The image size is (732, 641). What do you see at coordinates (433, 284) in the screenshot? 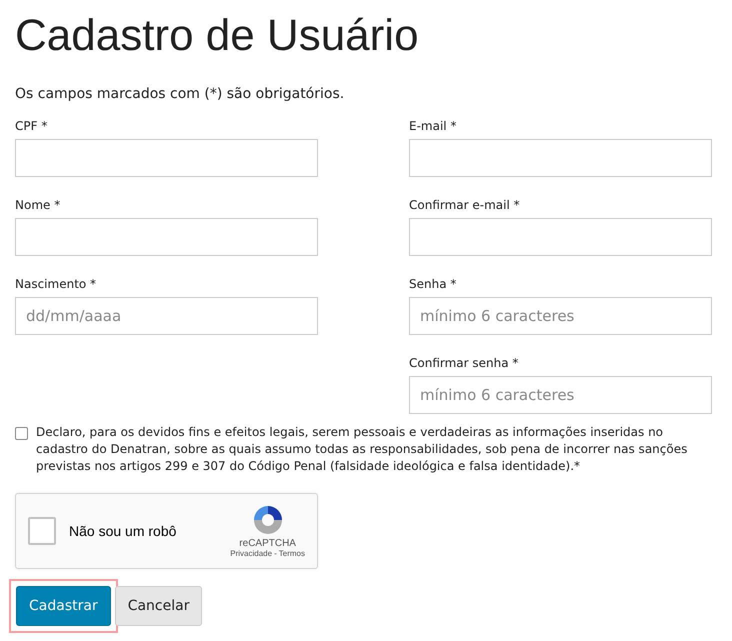
I see `field-label: Senha *` at bounding box center [433, 284].